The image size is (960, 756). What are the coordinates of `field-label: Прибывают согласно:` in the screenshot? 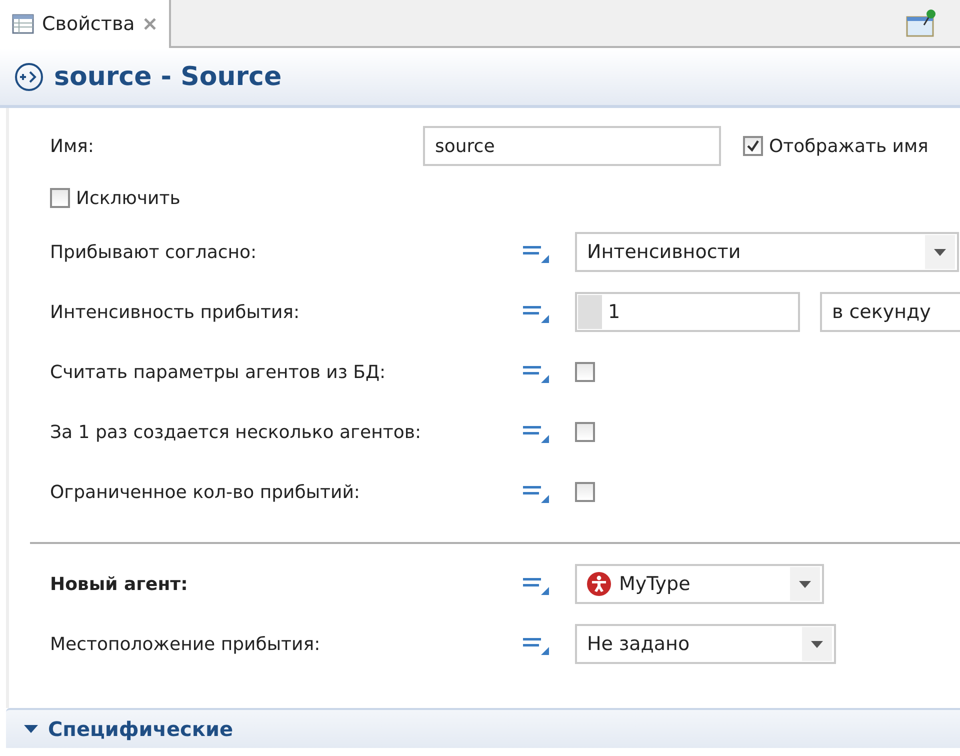 It's located at (154, 252).